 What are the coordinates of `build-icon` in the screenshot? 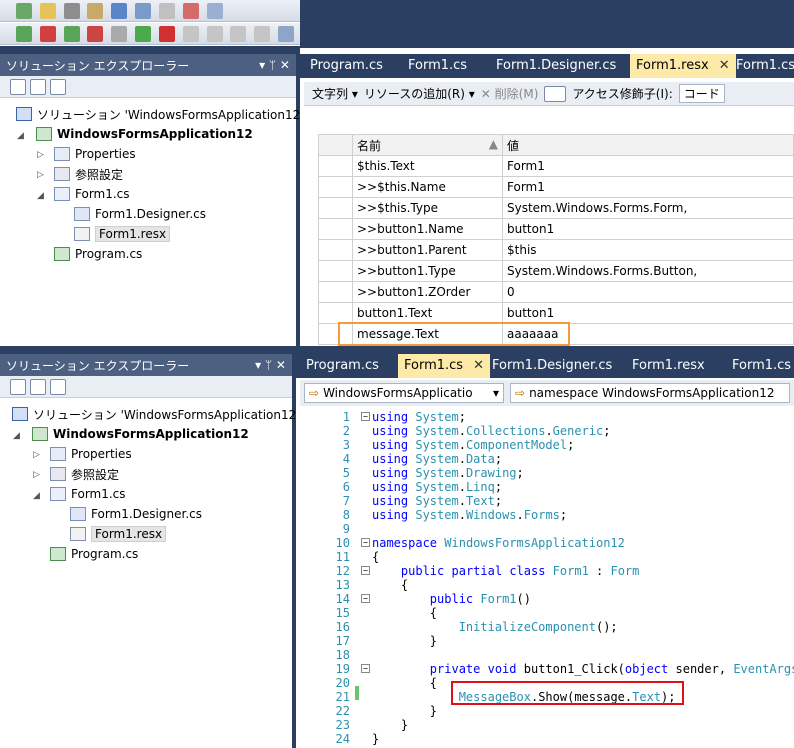 It's located at (71, 34).